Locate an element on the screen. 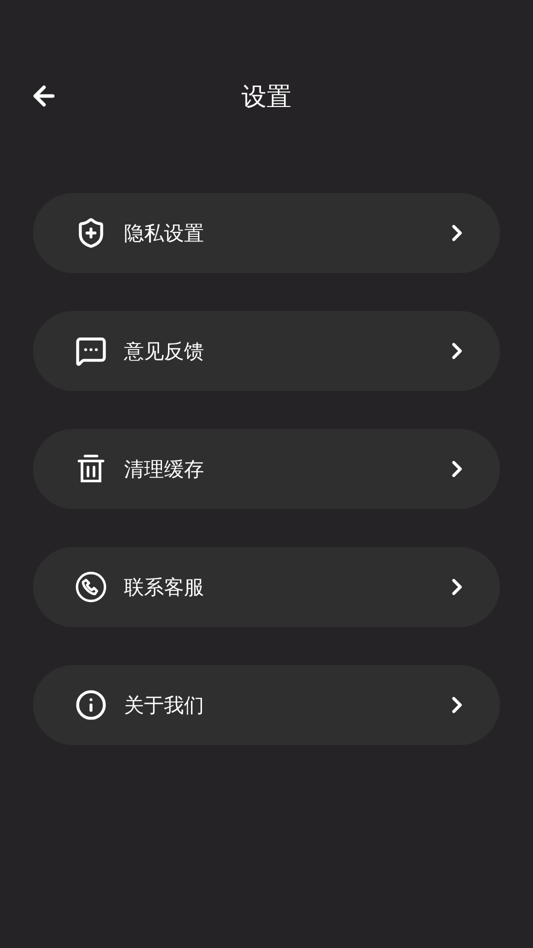 This screenshot has height=948, width=533. settings-item: 隐私设置 is located at coordinates (266, 233).